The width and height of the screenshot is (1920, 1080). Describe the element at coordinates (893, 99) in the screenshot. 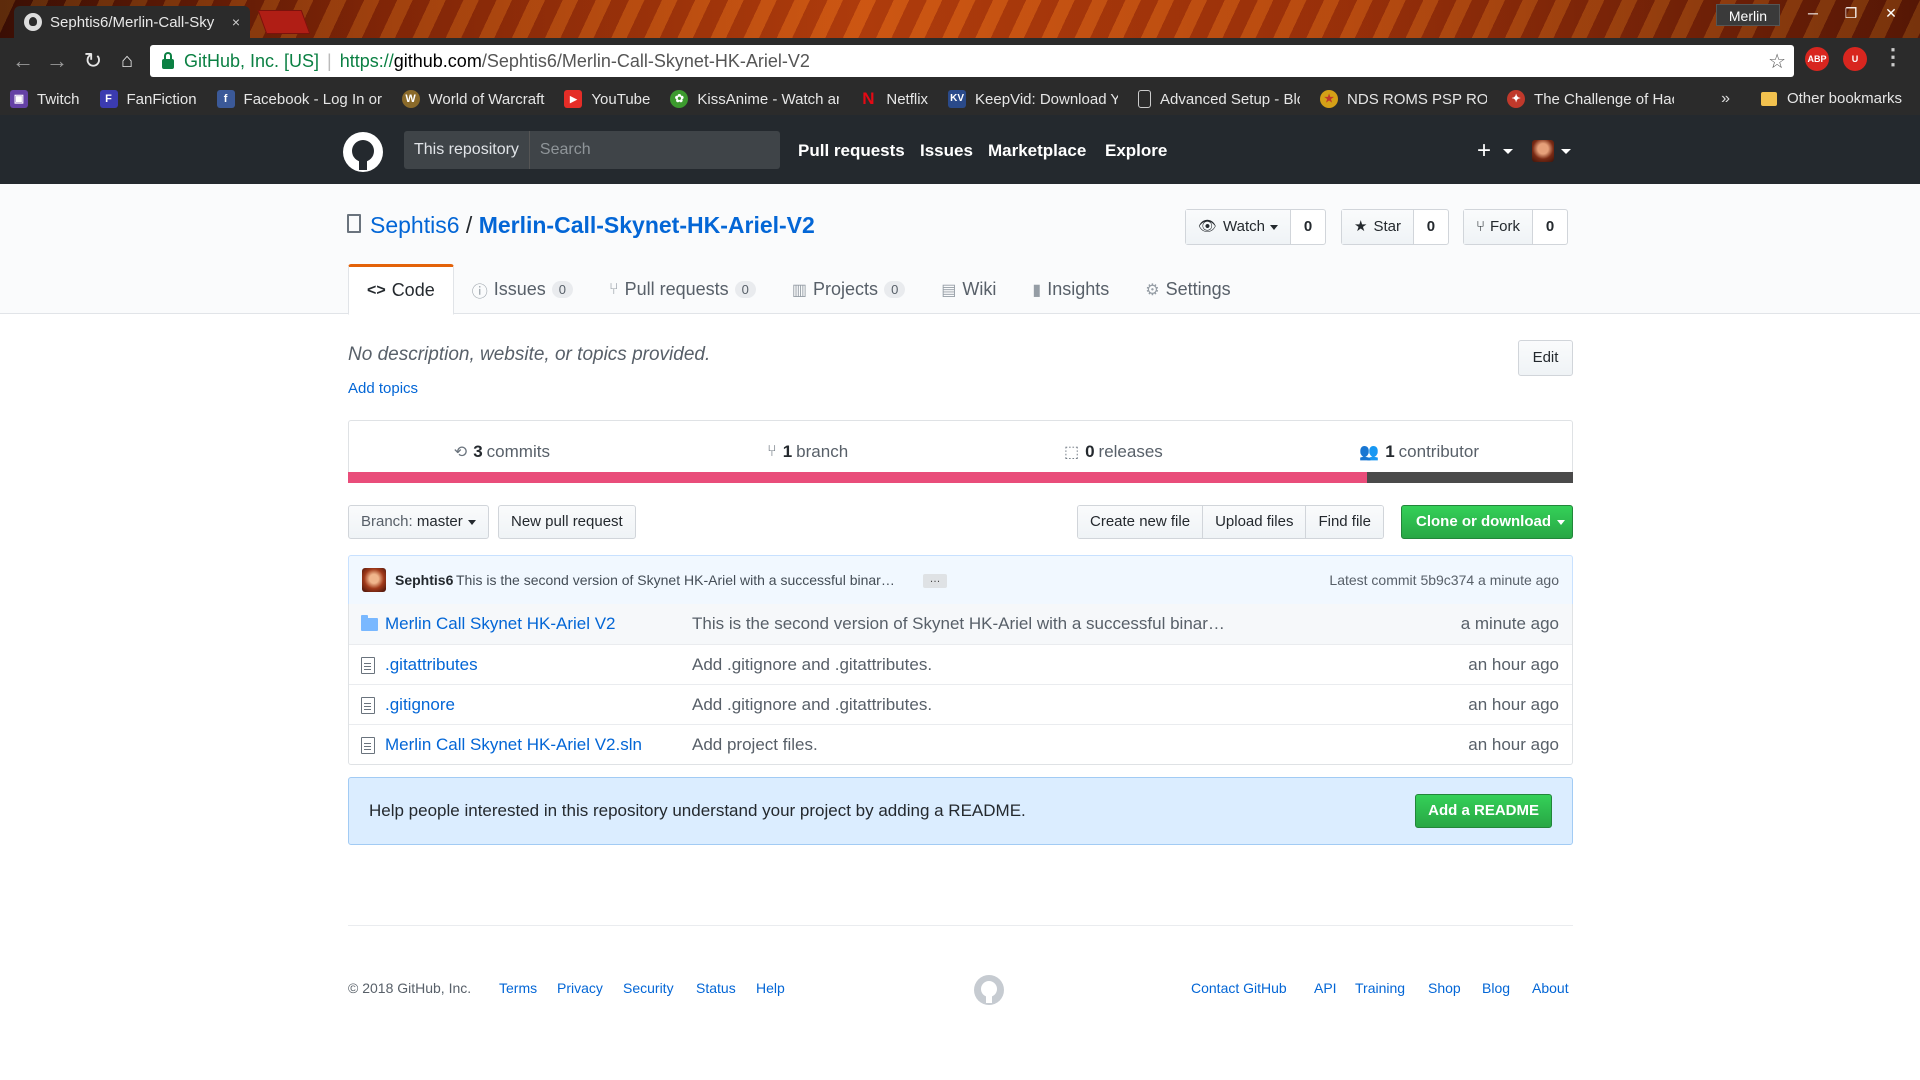

I see `bookmark-netflix: N Netflix` at that location.